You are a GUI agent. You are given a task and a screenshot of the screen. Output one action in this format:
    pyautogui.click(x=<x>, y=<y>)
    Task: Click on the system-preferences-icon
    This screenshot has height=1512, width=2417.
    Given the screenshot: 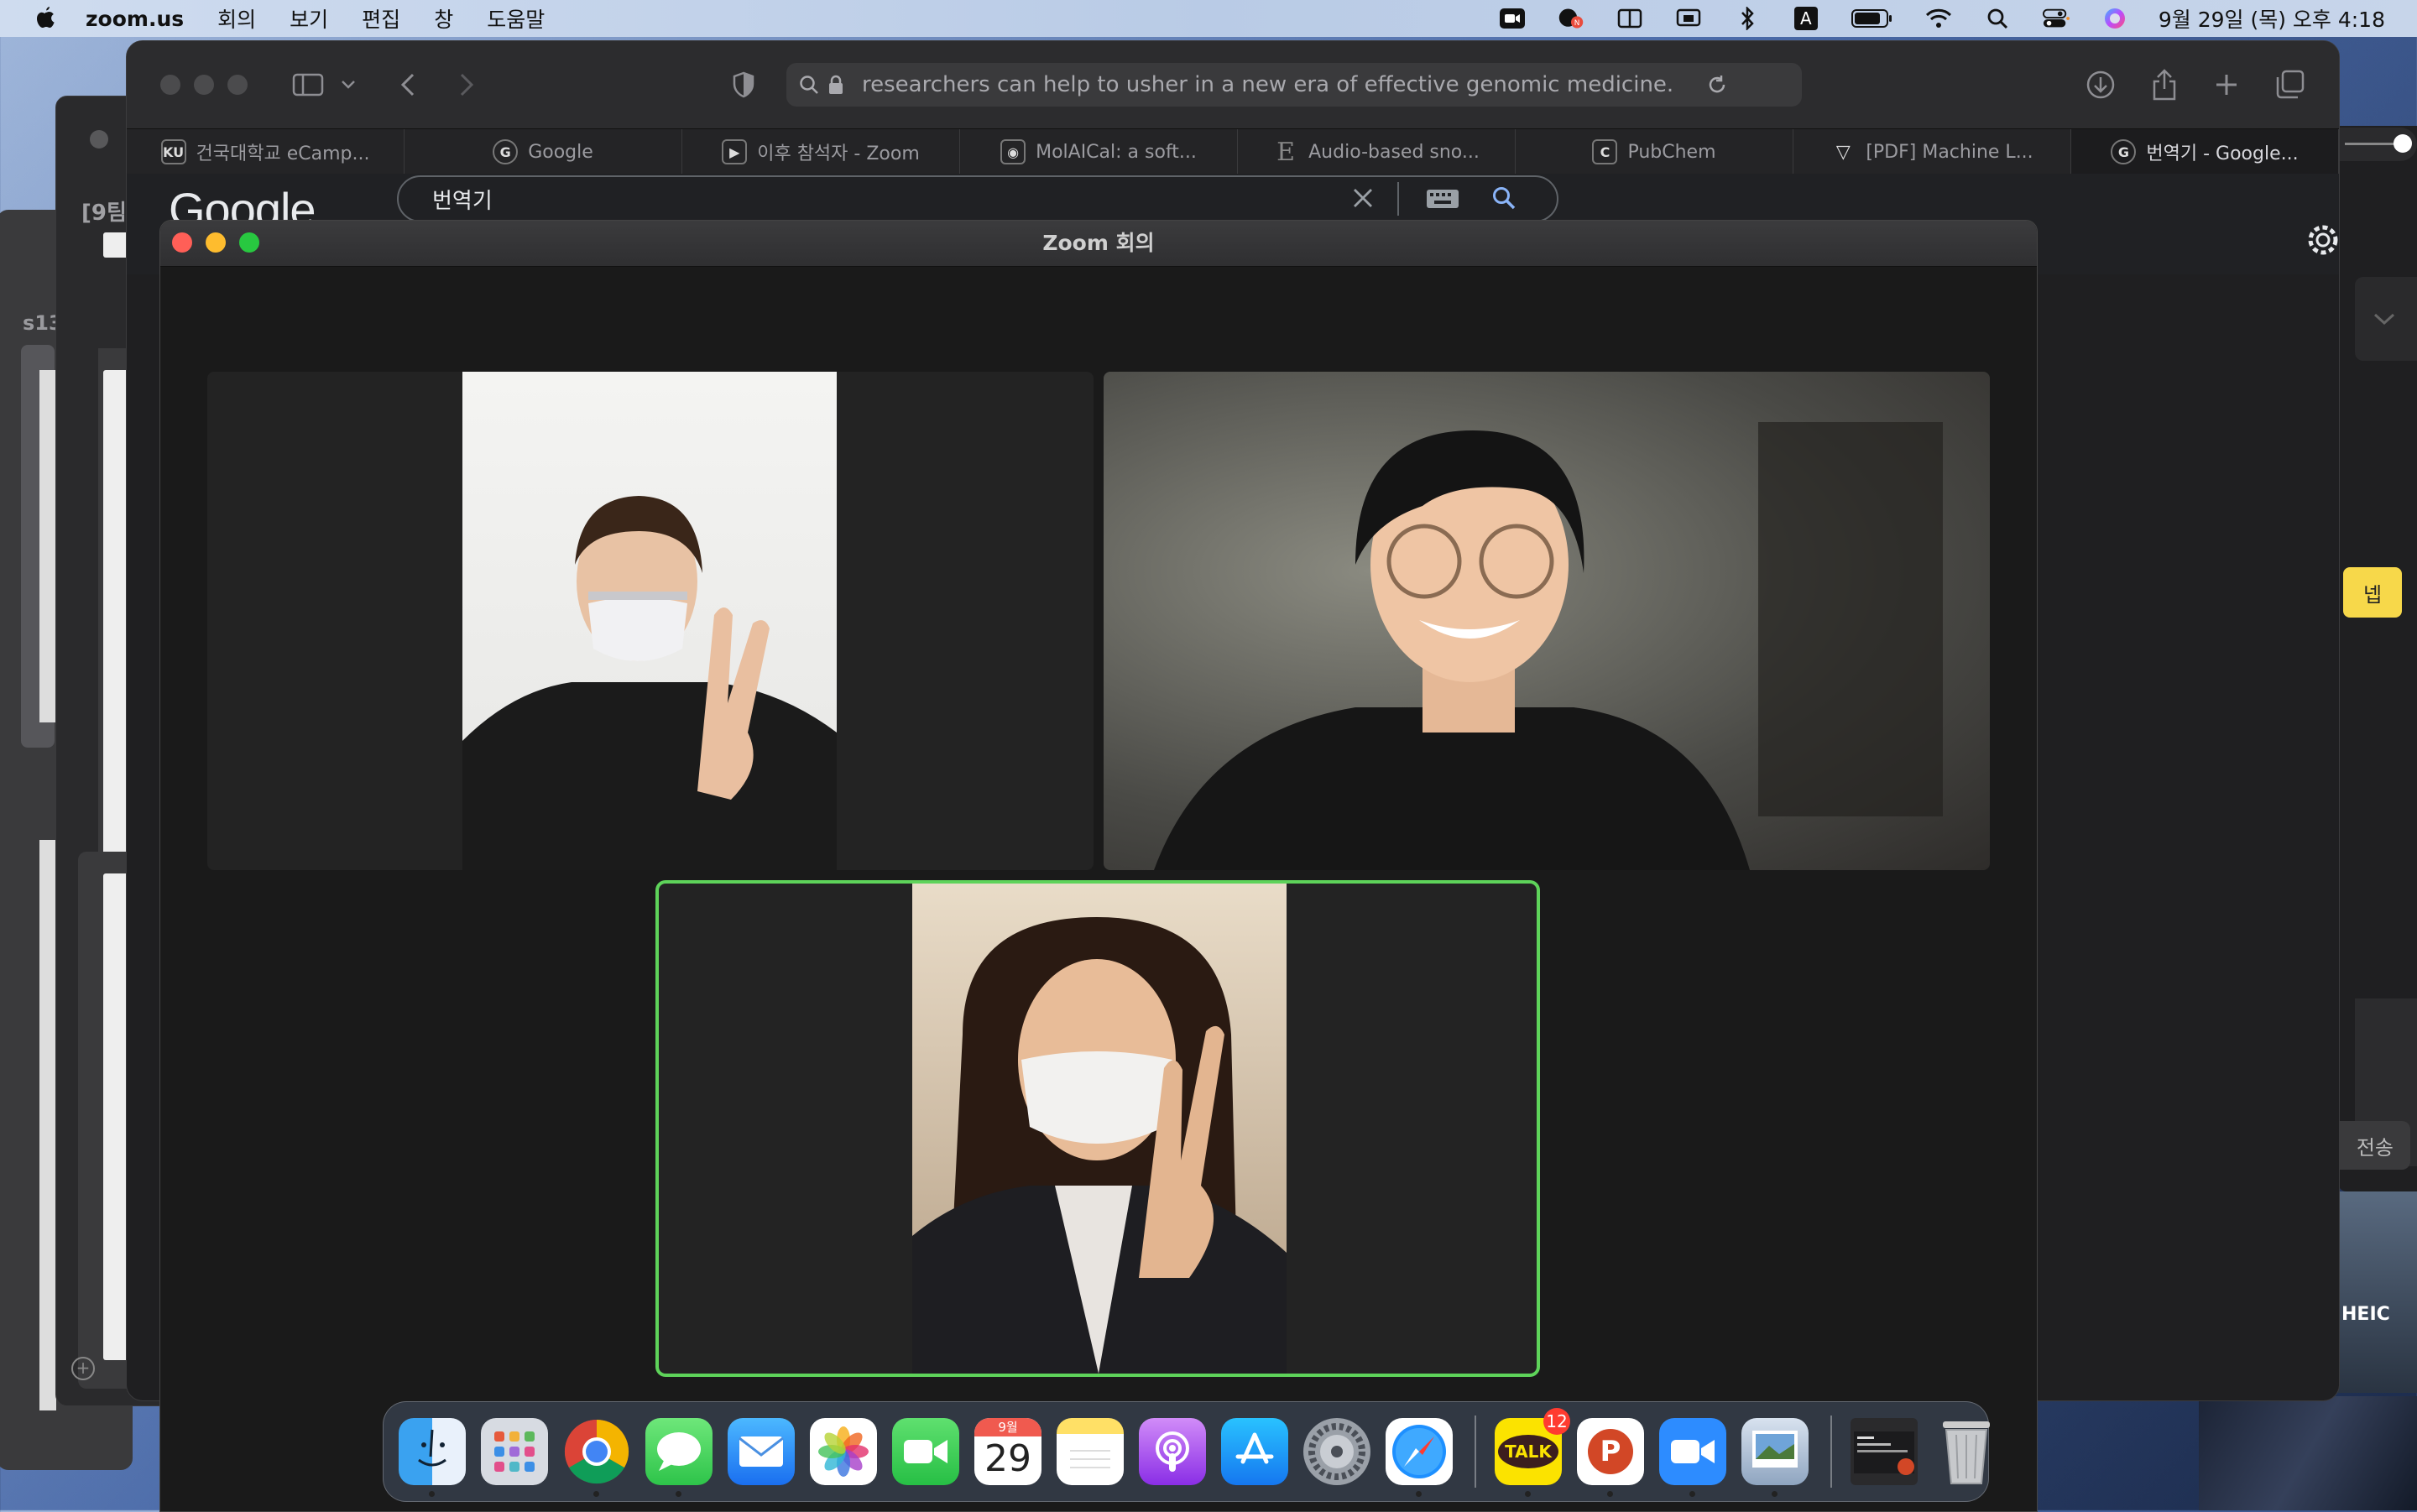 What is the action you would take?
    pyautogui.click(x=1336, y=1452)
    